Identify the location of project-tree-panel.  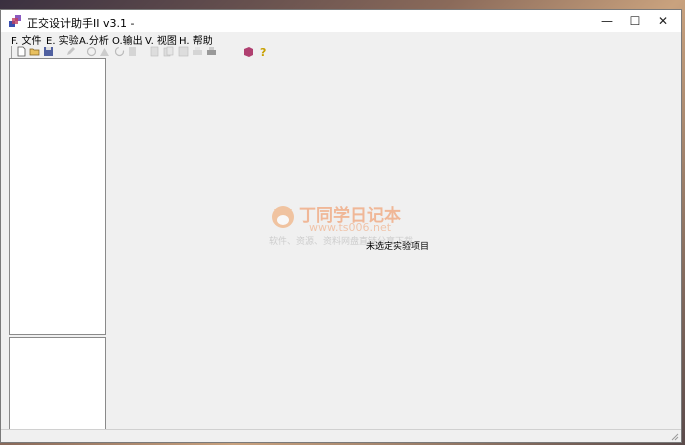
(57, 196).